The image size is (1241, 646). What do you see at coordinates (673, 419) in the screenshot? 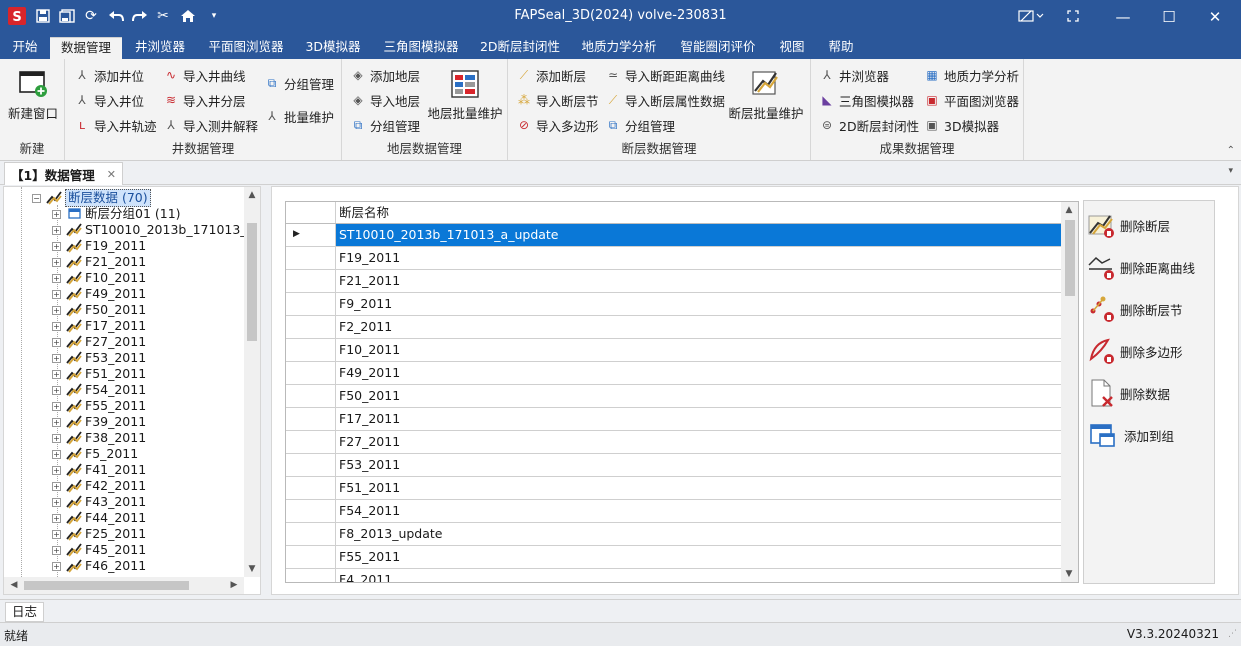
I see `table-row: F17_2011` at bounding box center [673, 419].